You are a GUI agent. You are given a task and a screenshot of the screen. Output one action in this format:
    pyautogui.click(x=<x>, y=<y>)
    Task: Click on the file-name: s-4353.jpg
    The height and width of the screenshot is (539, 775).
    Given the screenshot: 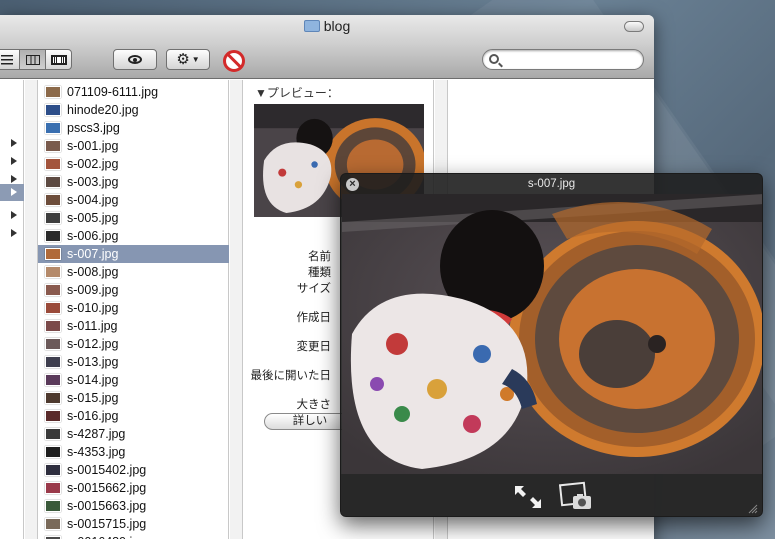 What is the action you would take?
    pyautogui.click(x=96, y=452)
    